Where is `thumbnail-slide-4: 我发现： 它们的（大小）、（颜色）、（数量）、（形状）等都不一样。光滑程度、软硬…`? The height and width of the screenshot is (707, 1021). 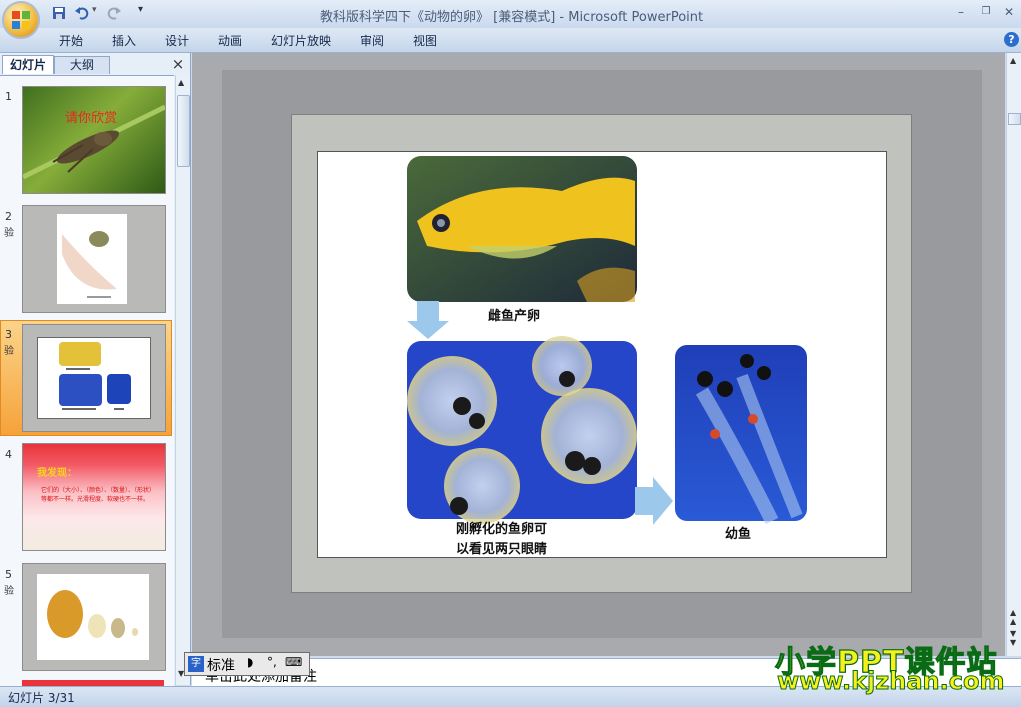 thumbnail-slide-4: 我发现： 它们的（大小）、（颜色）、（数量）、（形状）等都不一样。光滑程度、软硬… is located at coordinates (94, 497).